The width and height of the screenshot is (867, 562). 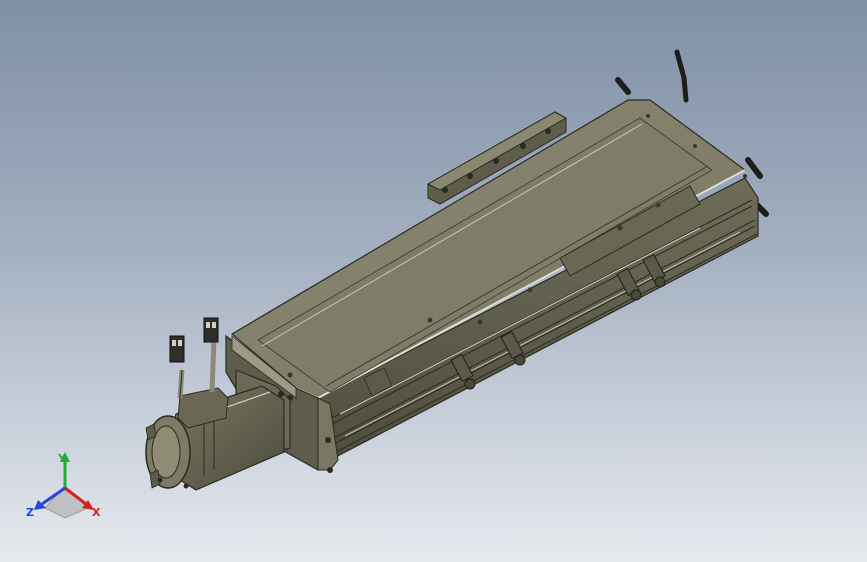 I want to click on triad-y-label: Y, so click(x=62, y=458).